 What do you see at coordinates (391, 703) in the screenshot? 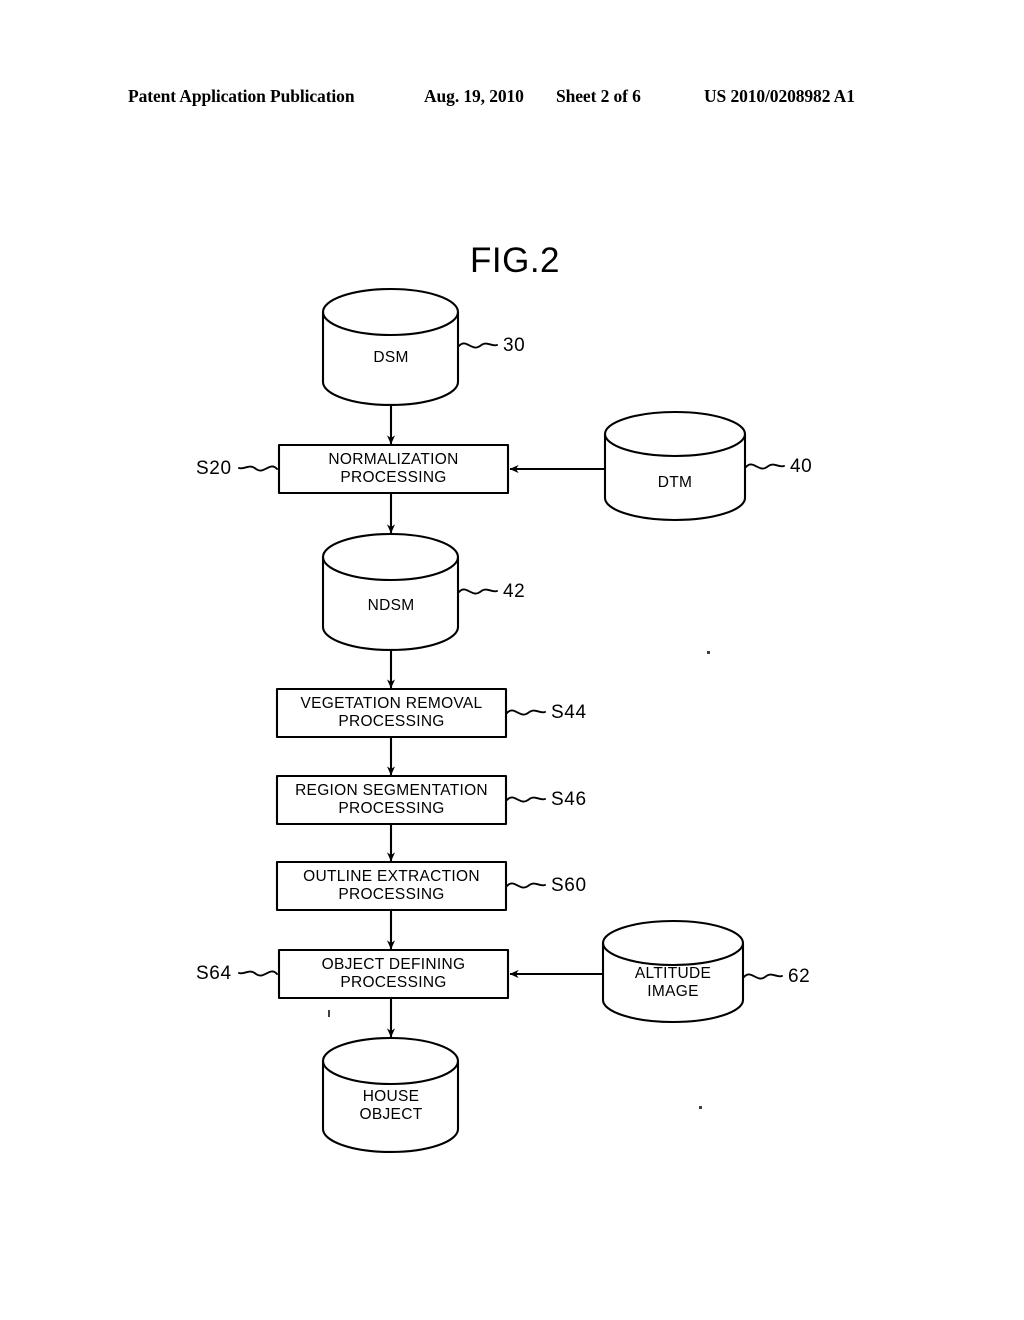
I see `label-vegetation-line1: VEGETATION REMOVAL` at bounding box center [391, 703].